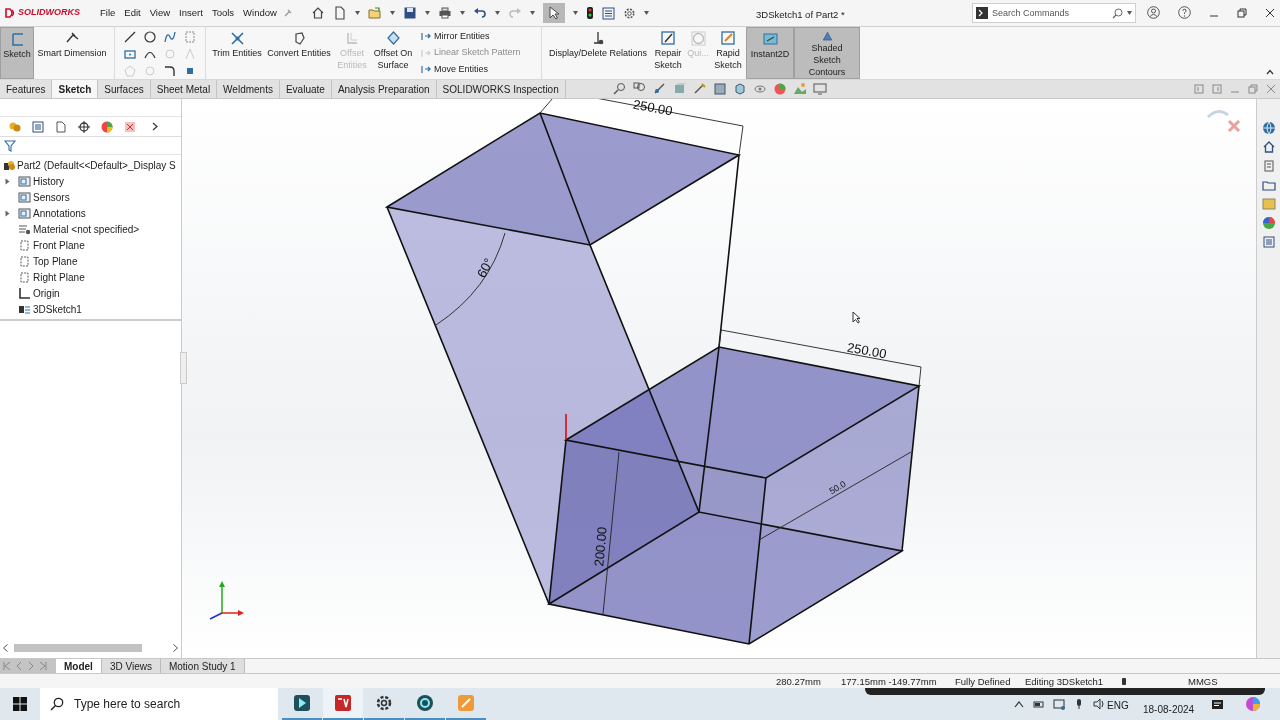  What do you see at coordinates (90, 197) in the screenshot?
I see `tree-item: Sensors` at bounding box center [90, 197].